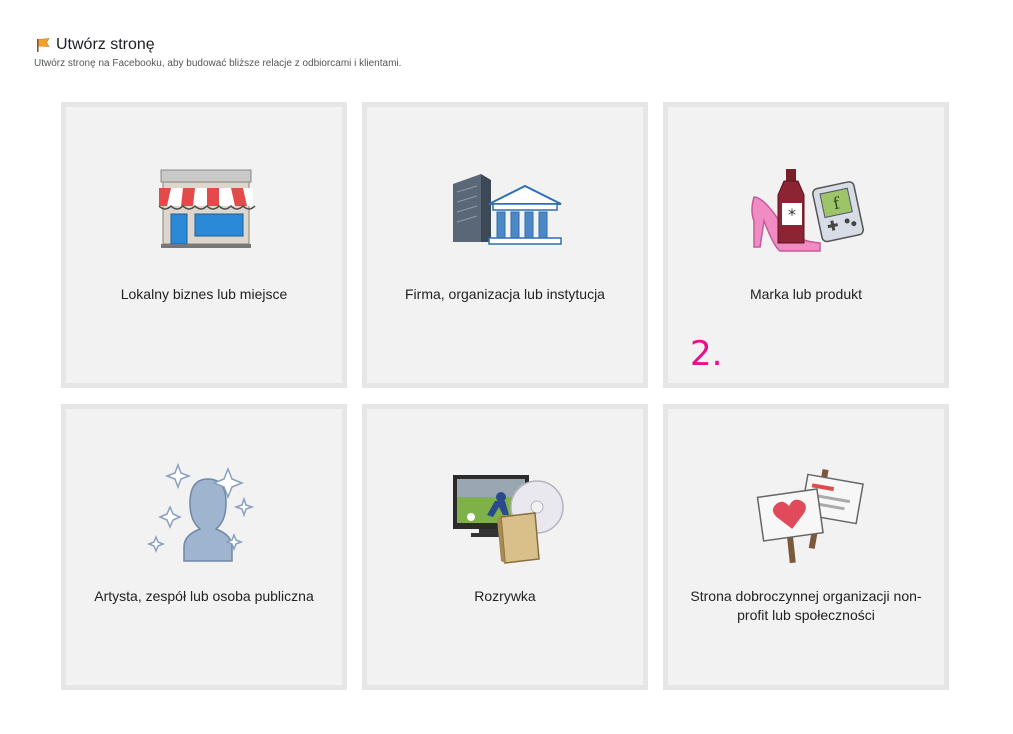 This screenshot has width=1013, height=734. What do you see at coordinates (505, 294) in the screenshot?
I see `category-label: Firma, organizacja lub instytucja` at bounding box center [505, 294].